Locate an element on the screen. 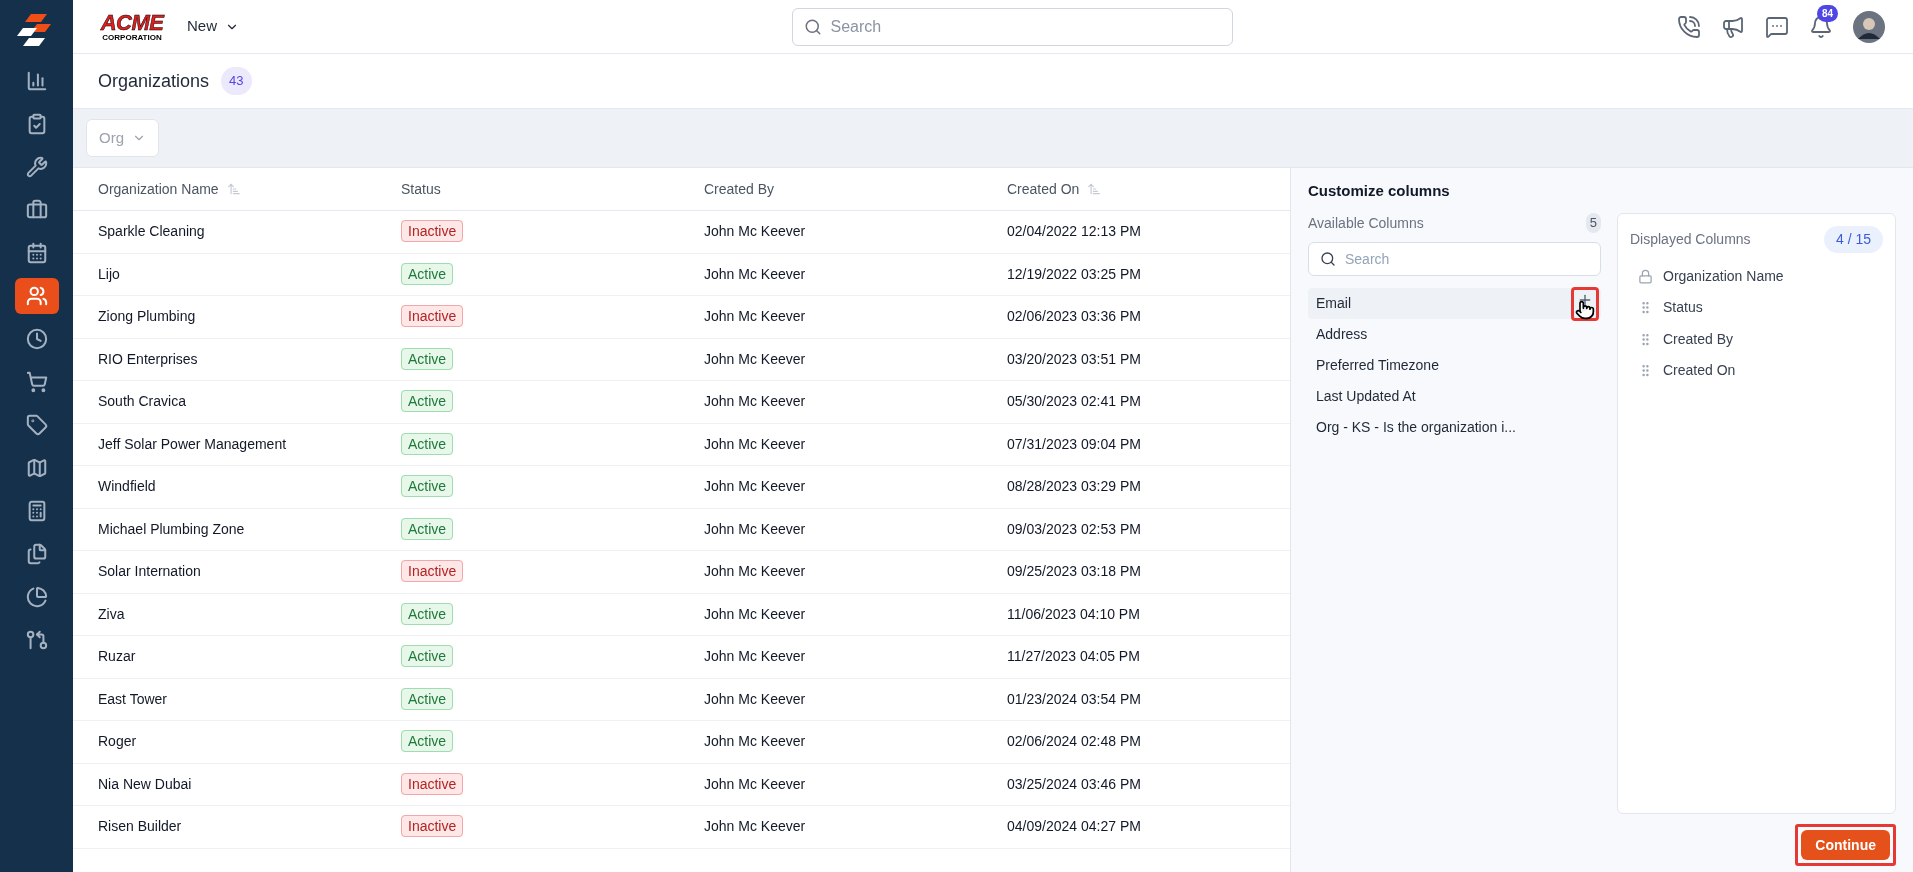 This screenshot has width=1913, height=872. section-label: Displayed Columns is located at coordinates (1690, 239).